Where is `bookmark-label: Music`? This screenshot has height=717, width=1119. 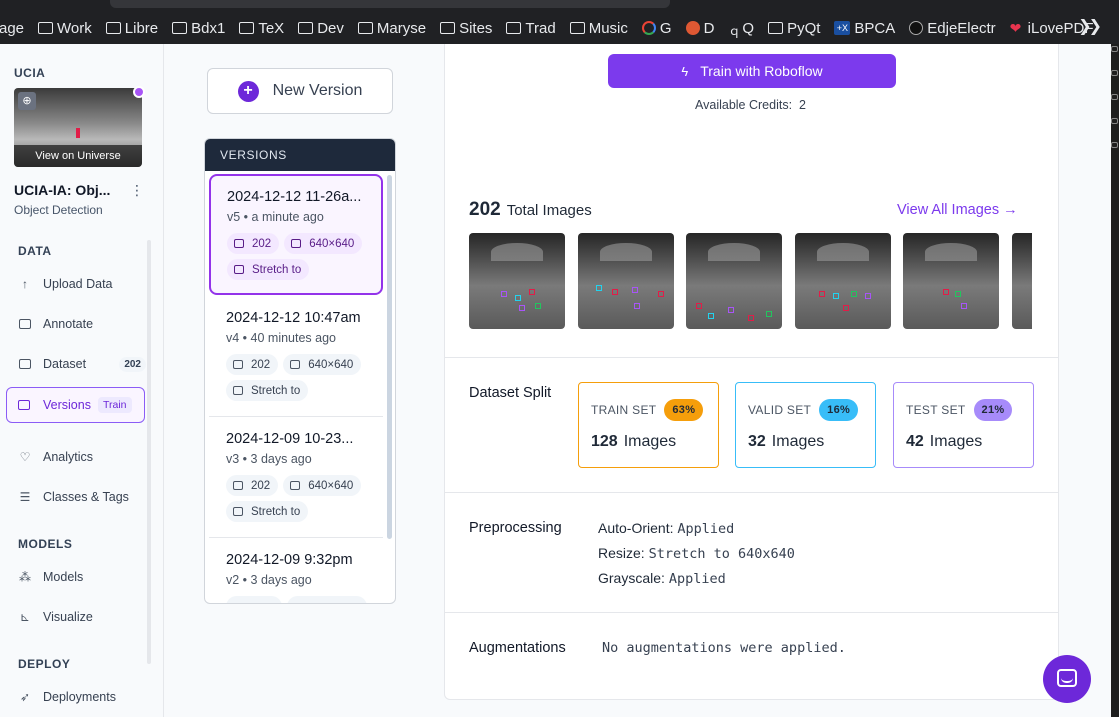 bookmark-label: Music is located at coordinates (608, 28).